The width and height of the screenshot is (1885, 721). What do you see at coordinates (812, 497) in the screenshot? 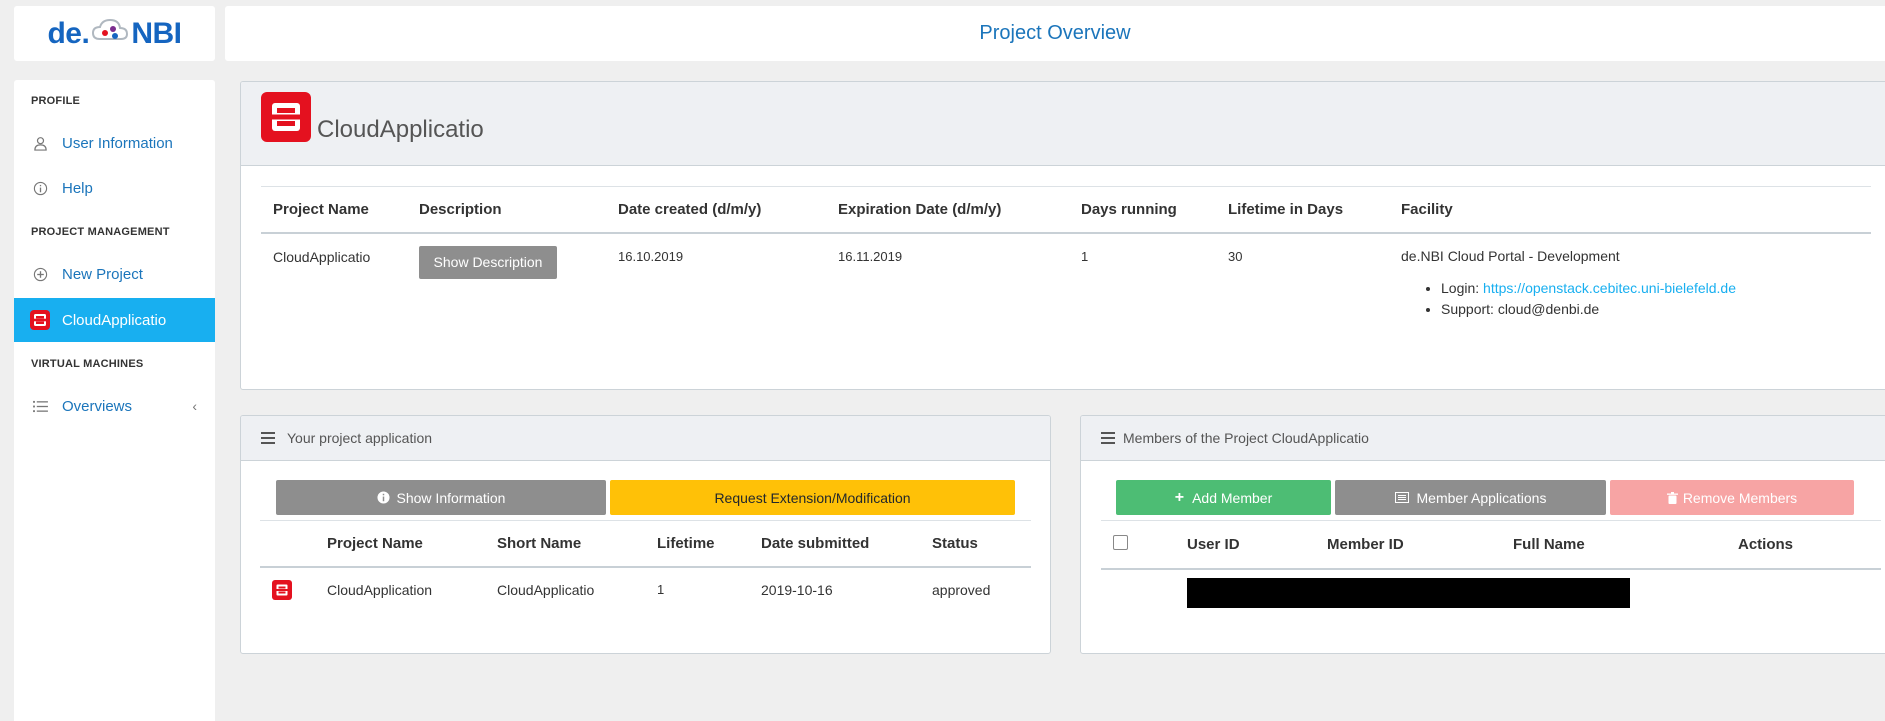
I see `request-extension-button: Request Extension/Modification` at bounding box center [812, 497].